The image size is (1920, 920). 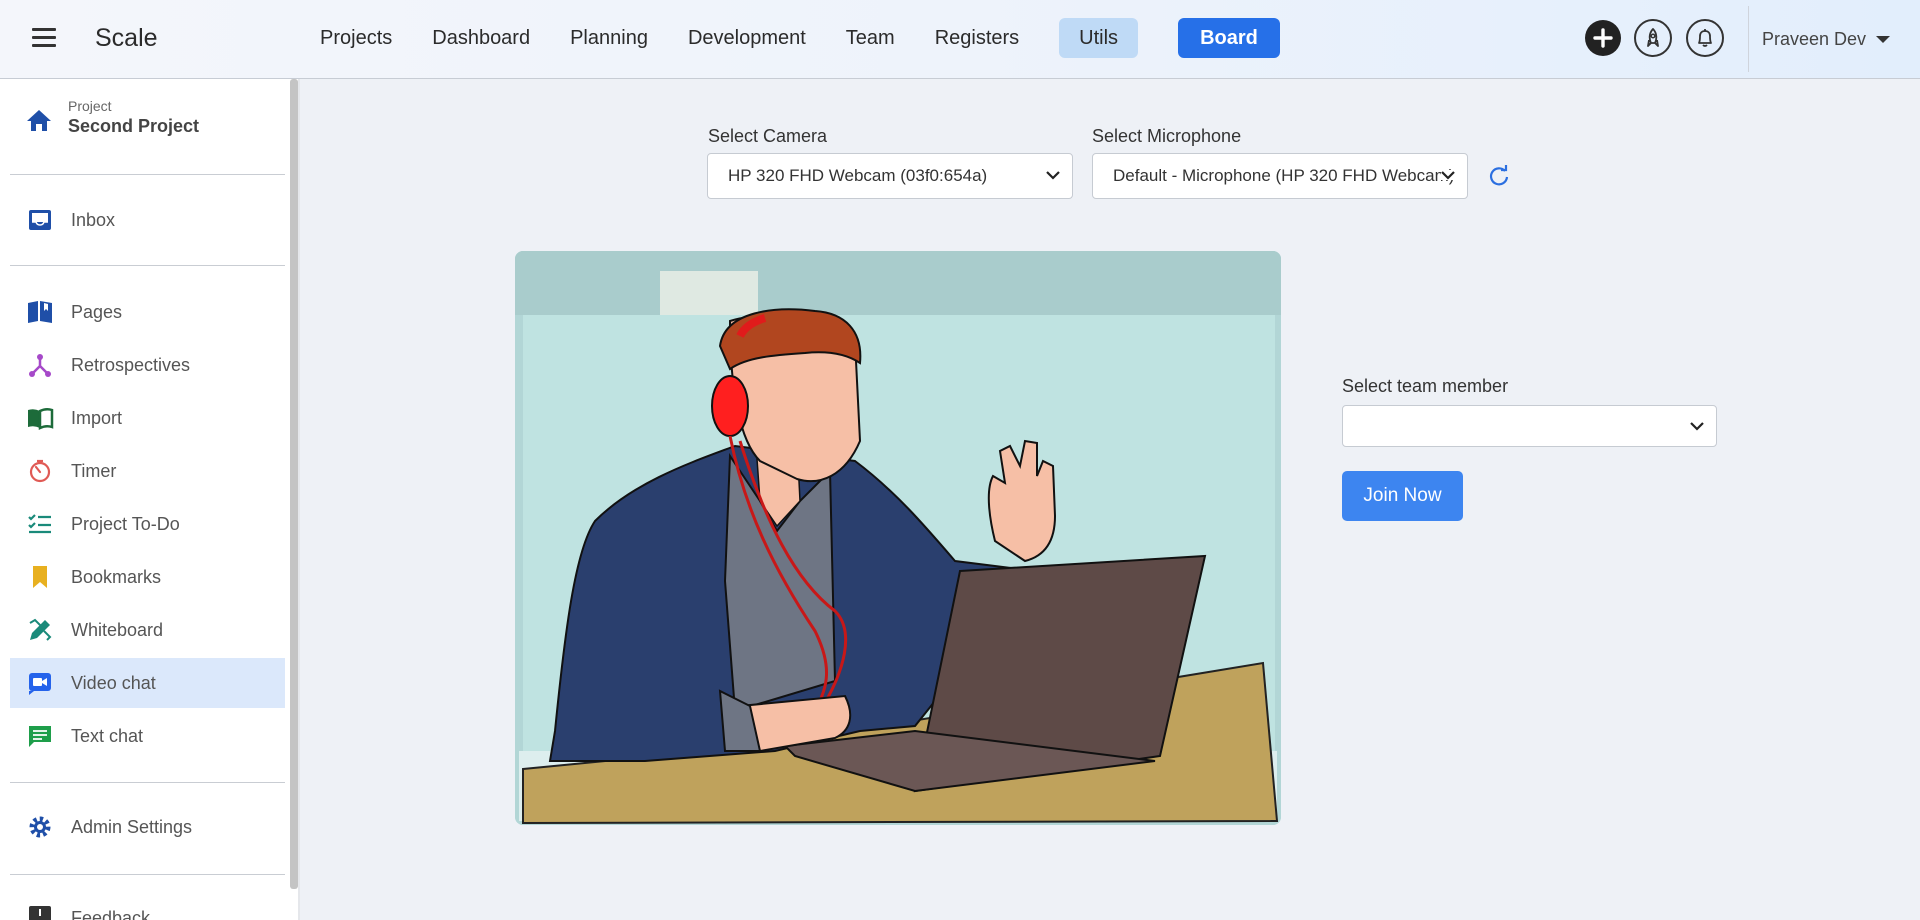 I want to click on gear-icon, so click(x=40, y=827).